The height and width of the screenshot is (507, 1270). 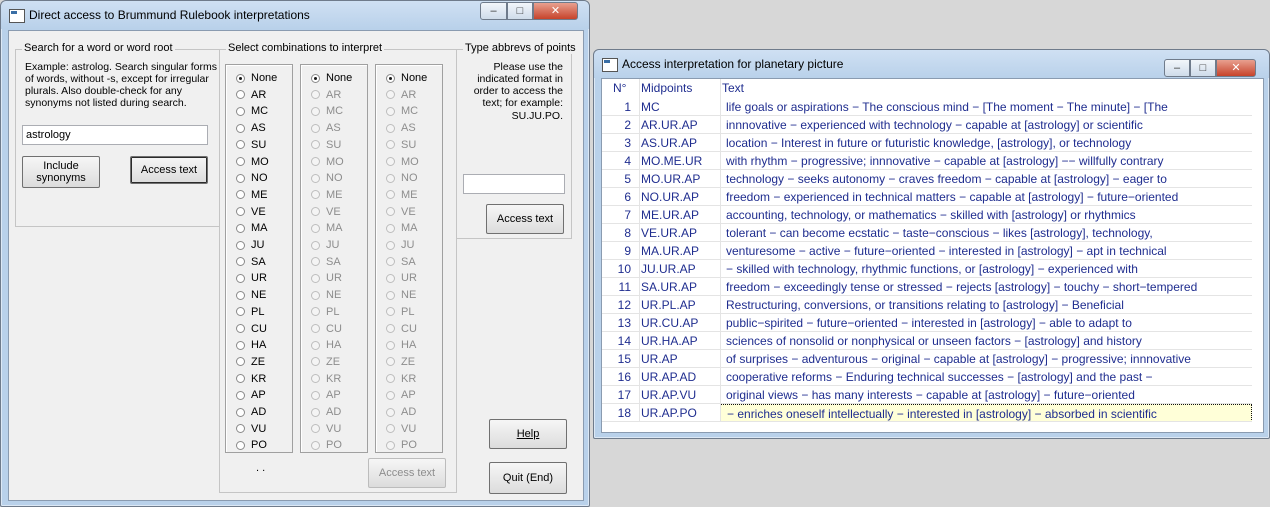 What do you see at coordinates (326, 145) in the screenshot?
I see `combo-2-option-su: SU` at bounding box center [326, 145].